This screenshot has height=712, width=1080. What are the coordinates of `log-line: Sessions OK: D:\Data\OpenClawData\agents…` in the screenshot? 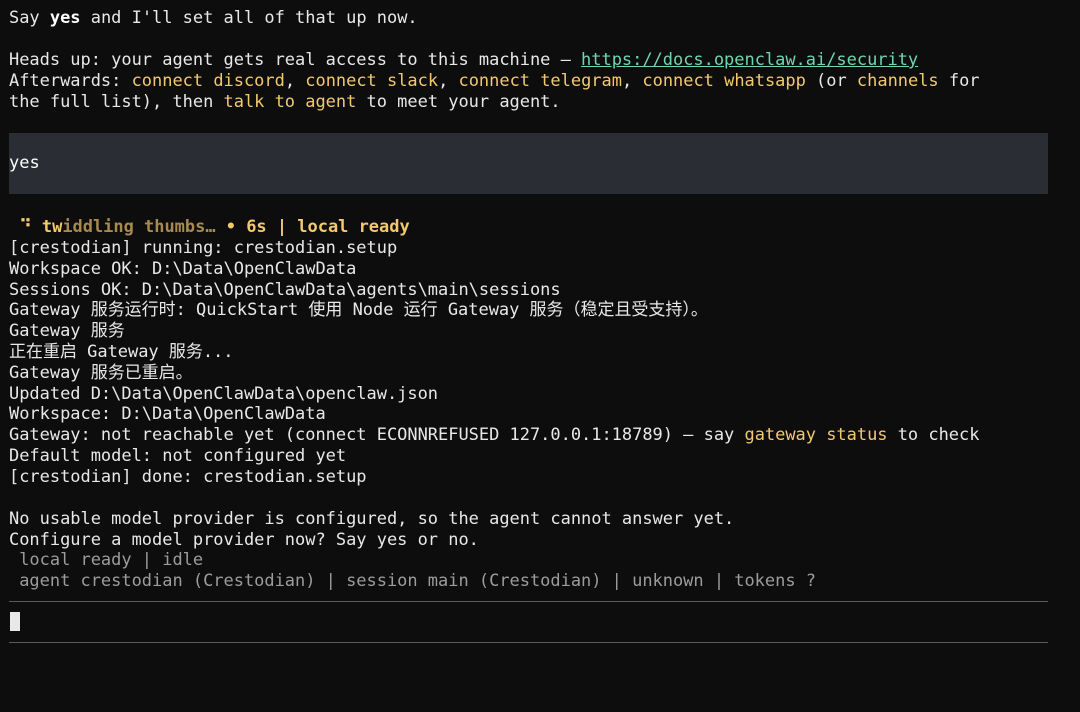 It's located at (285, 290).